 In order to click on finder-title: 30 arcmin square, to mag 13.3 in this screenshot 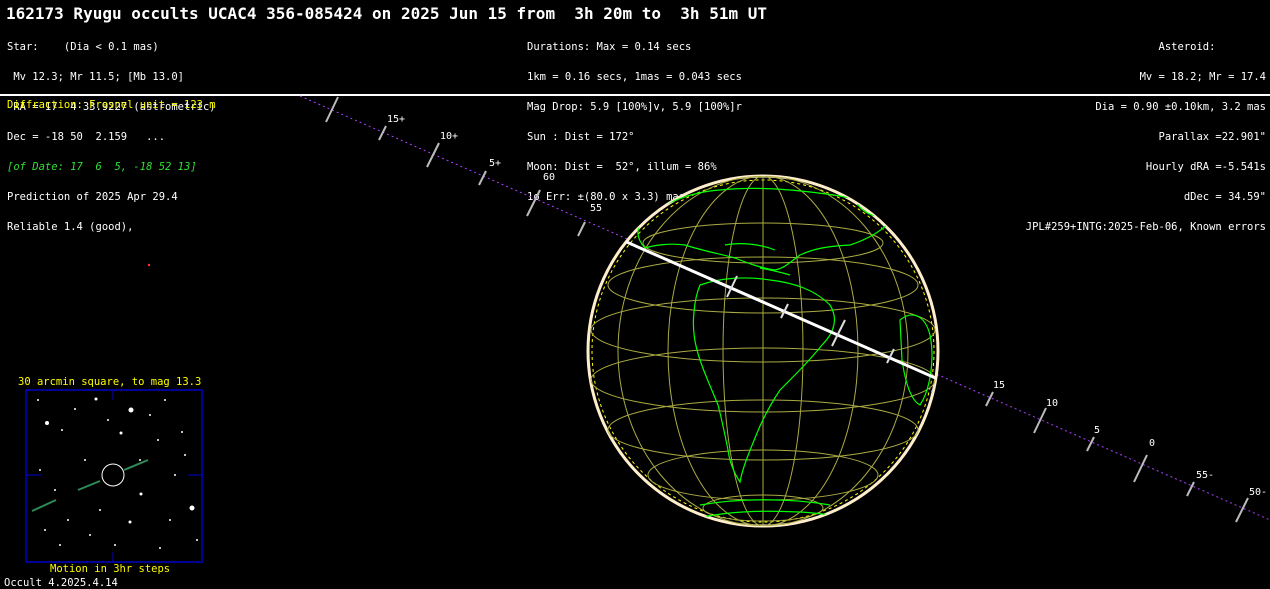, I will do `click(110, 382)`.